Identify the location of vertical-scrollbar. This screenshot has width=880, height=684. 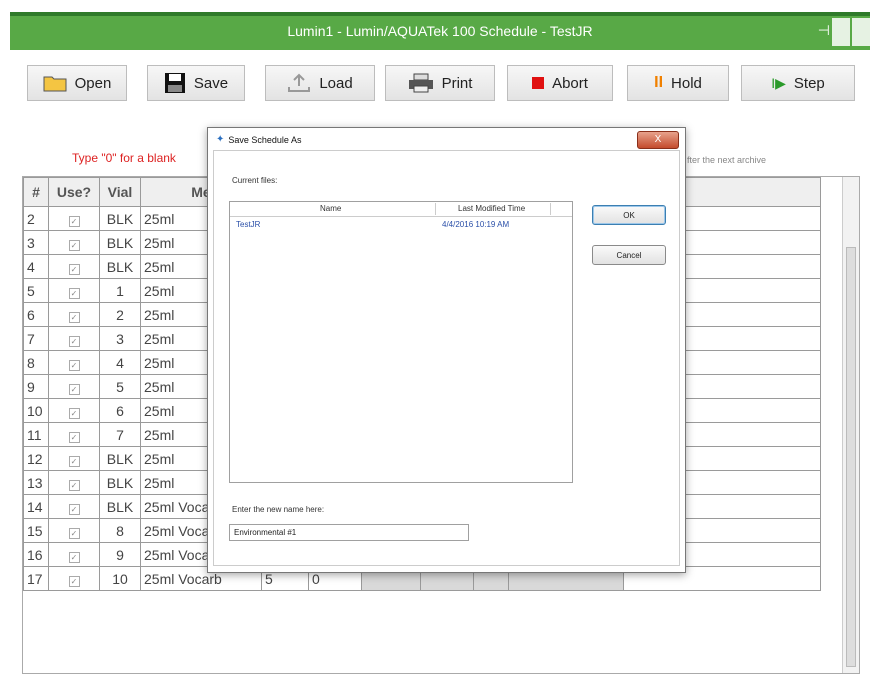
(850, 425).